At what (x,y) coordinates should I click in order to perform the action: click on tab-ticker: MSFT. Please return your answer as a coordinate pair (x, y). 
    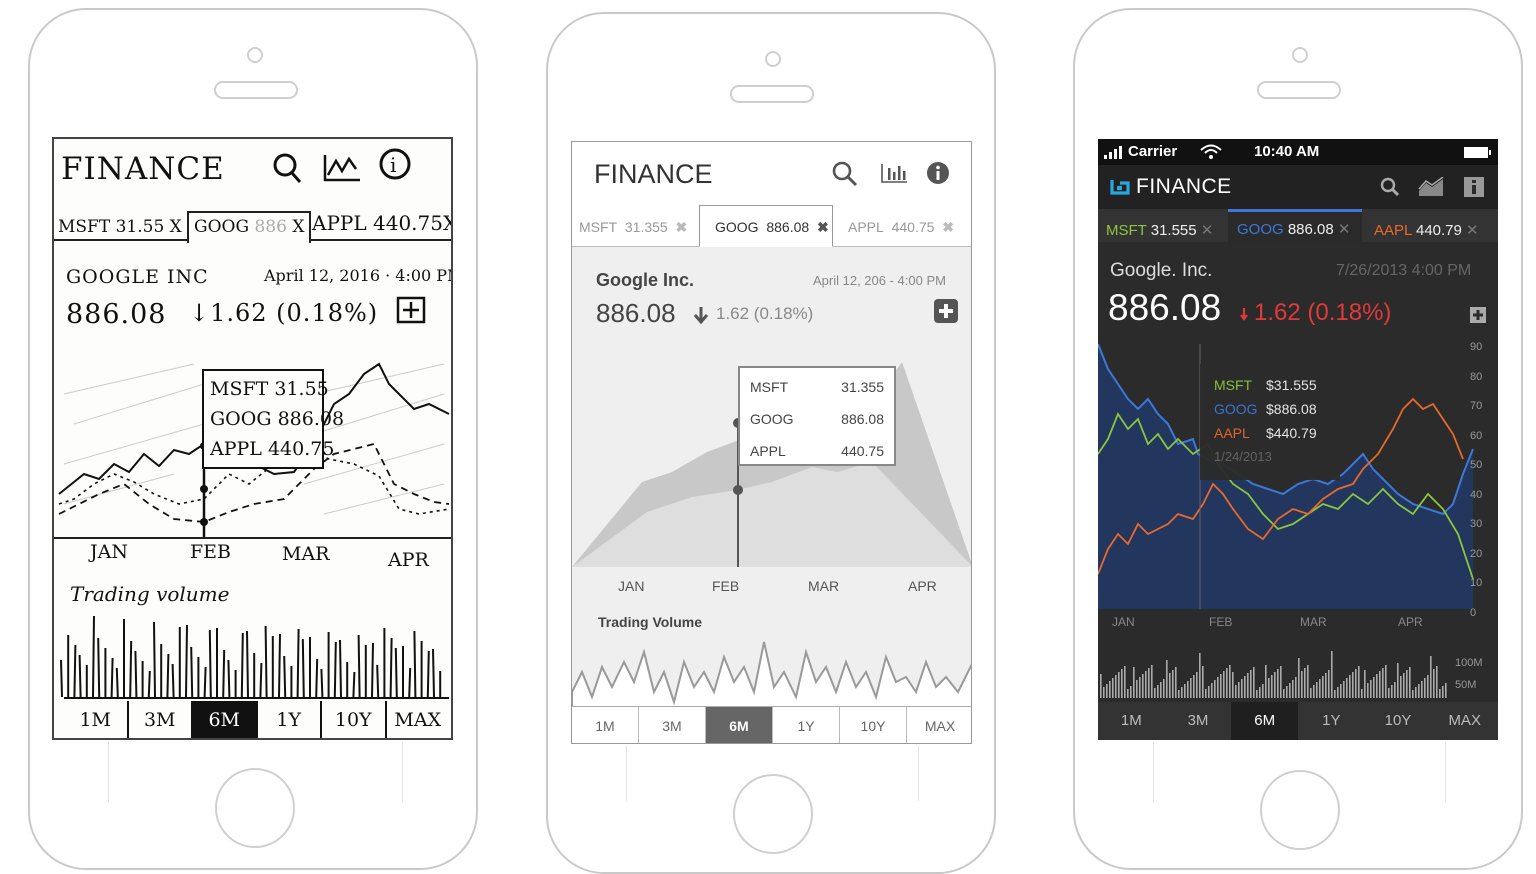
    Looking at the image, I should click on (1126, 230).